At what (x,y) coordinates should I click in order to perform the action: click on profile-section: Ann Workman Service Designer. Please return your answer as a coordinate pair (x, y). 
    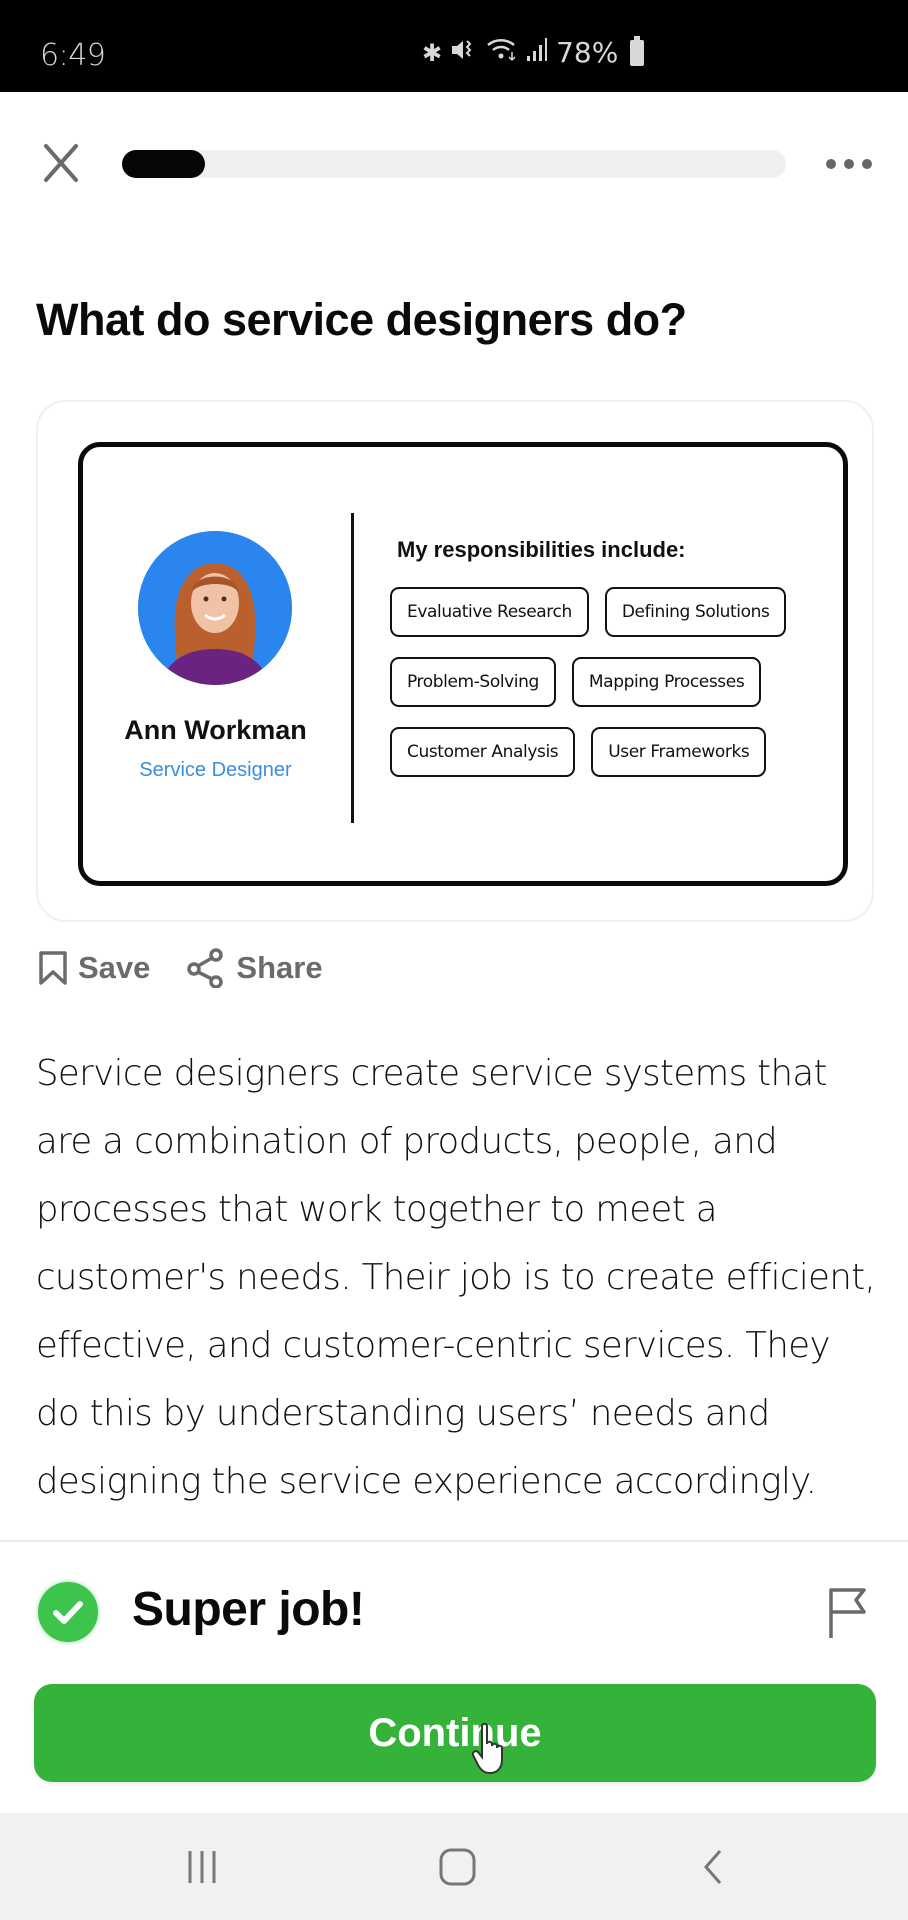
    Looking at the image, I should click on (215, 664).